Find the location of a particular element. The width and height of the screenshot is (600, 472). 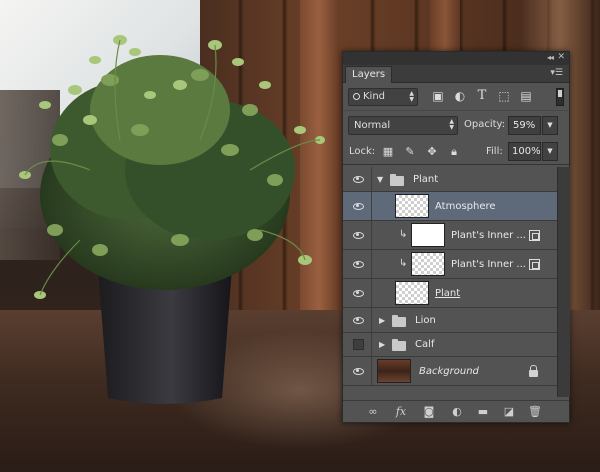

layer-row-plant-group: ▼ Plant is located at coordinates (450, 179).